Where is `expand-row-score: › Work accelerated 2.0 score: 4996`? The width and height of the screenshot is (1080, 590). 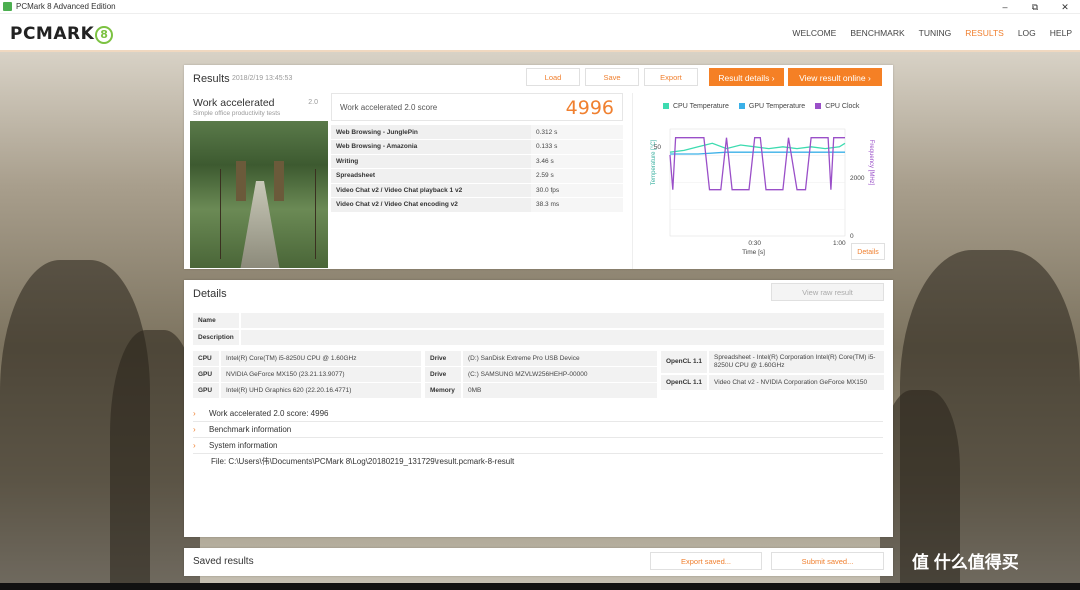
expand-row-score: › Work accelerated 2.0 score: 4996 is located at coordinates (538, 414).